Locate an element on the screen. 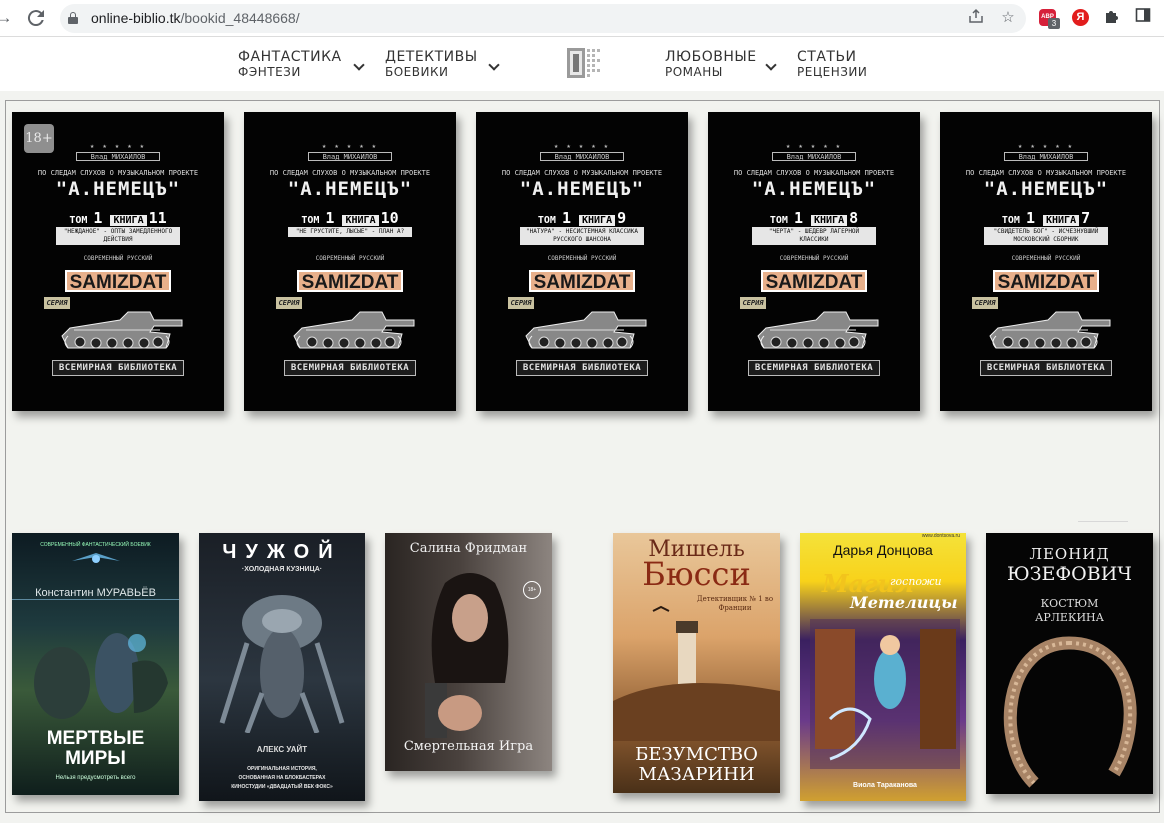  cover-volume: ТОМ 1 КНИГА 7 is located at coordinates (1046, 218).